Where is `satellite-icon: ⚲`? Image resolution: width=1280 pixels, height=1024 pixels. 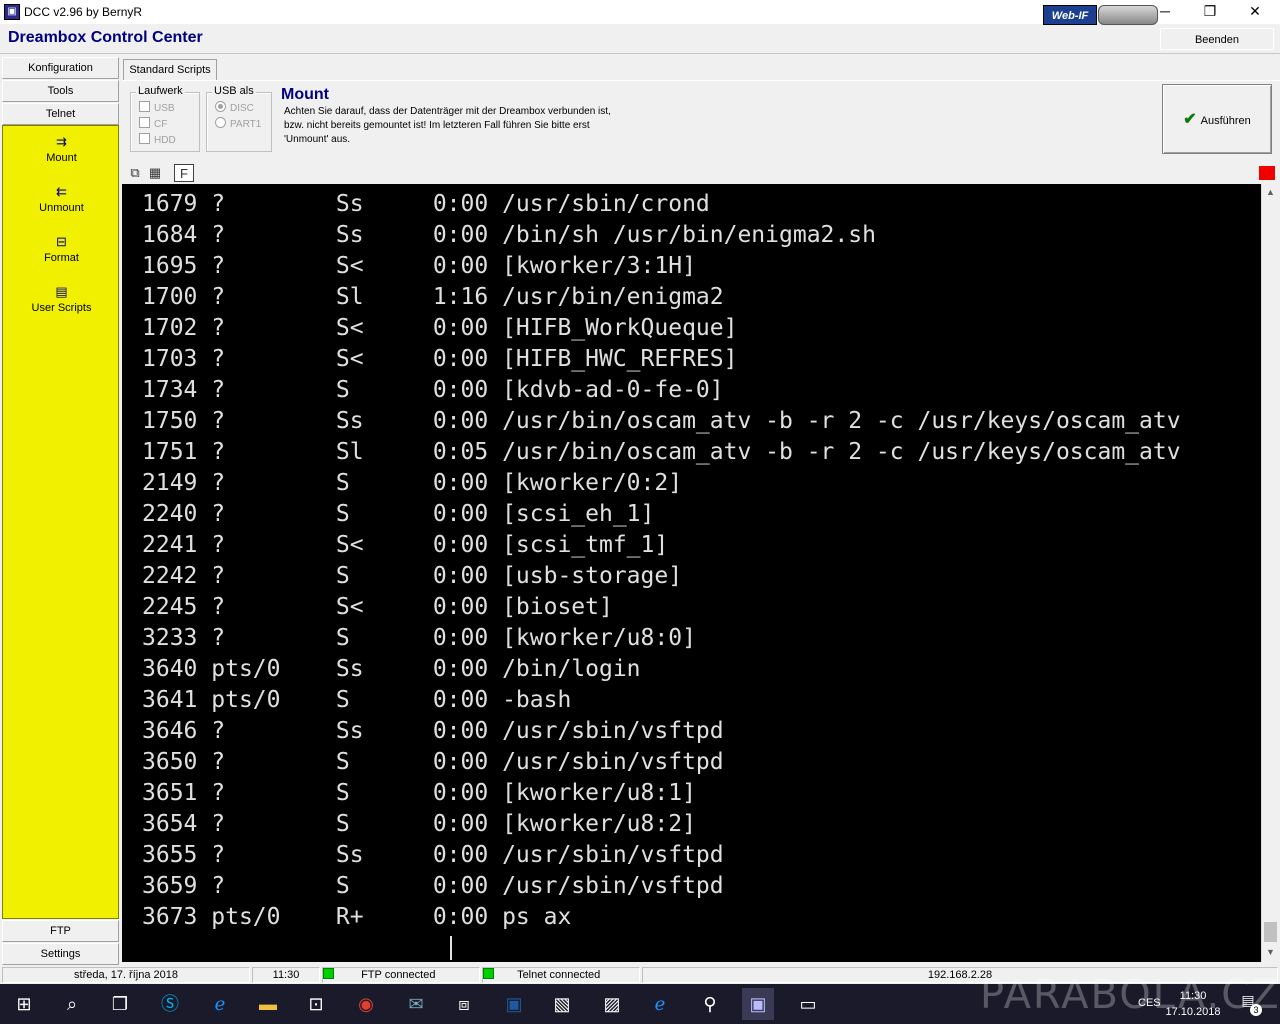
satellite-icon: ⚲ is located at coordinates (710, 1004).